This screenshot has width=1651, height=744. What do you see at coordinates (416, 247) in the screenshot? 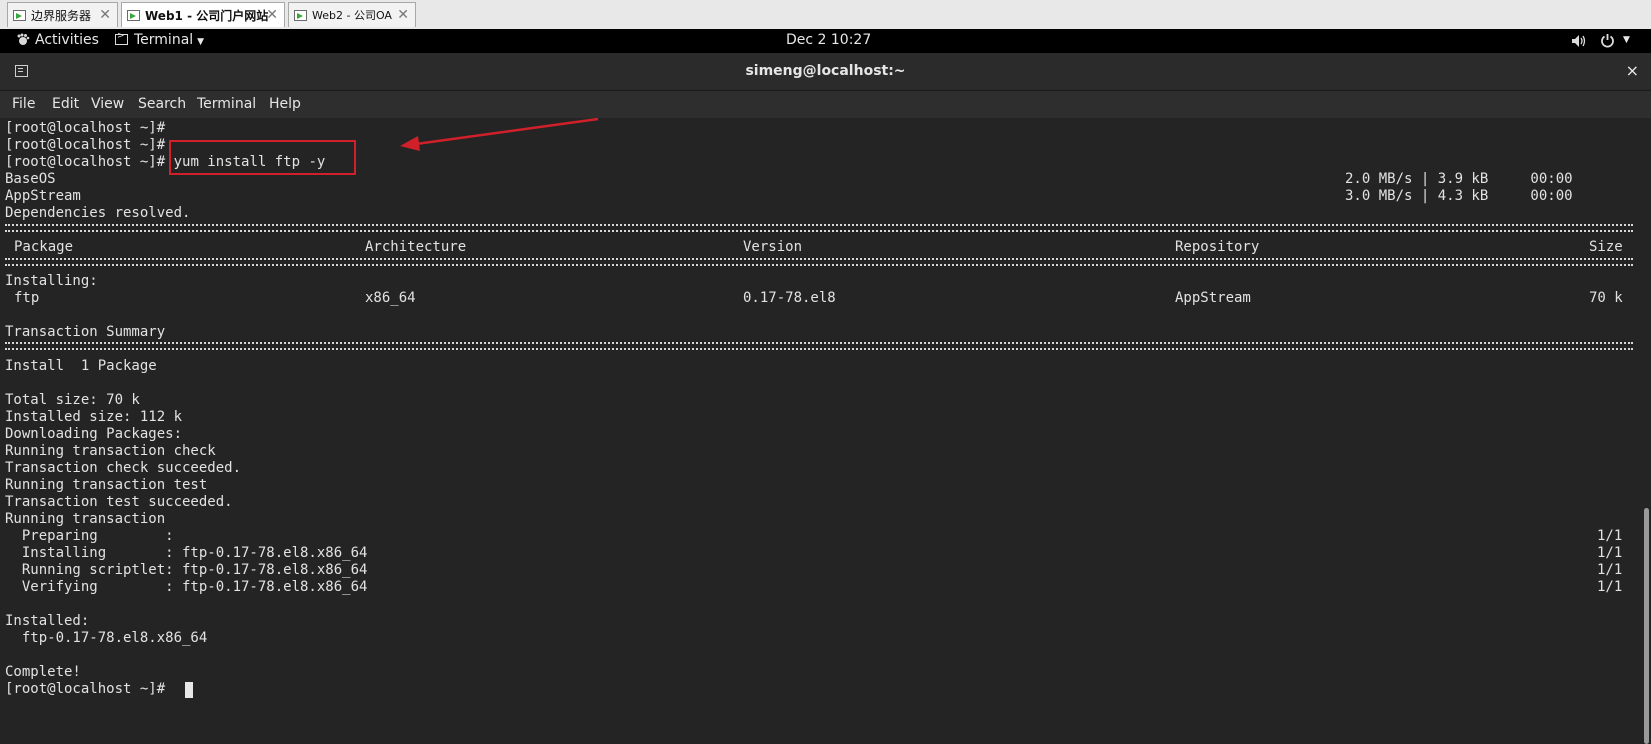
I see `header-arch: Architecture` at bounding box center [416, 247].